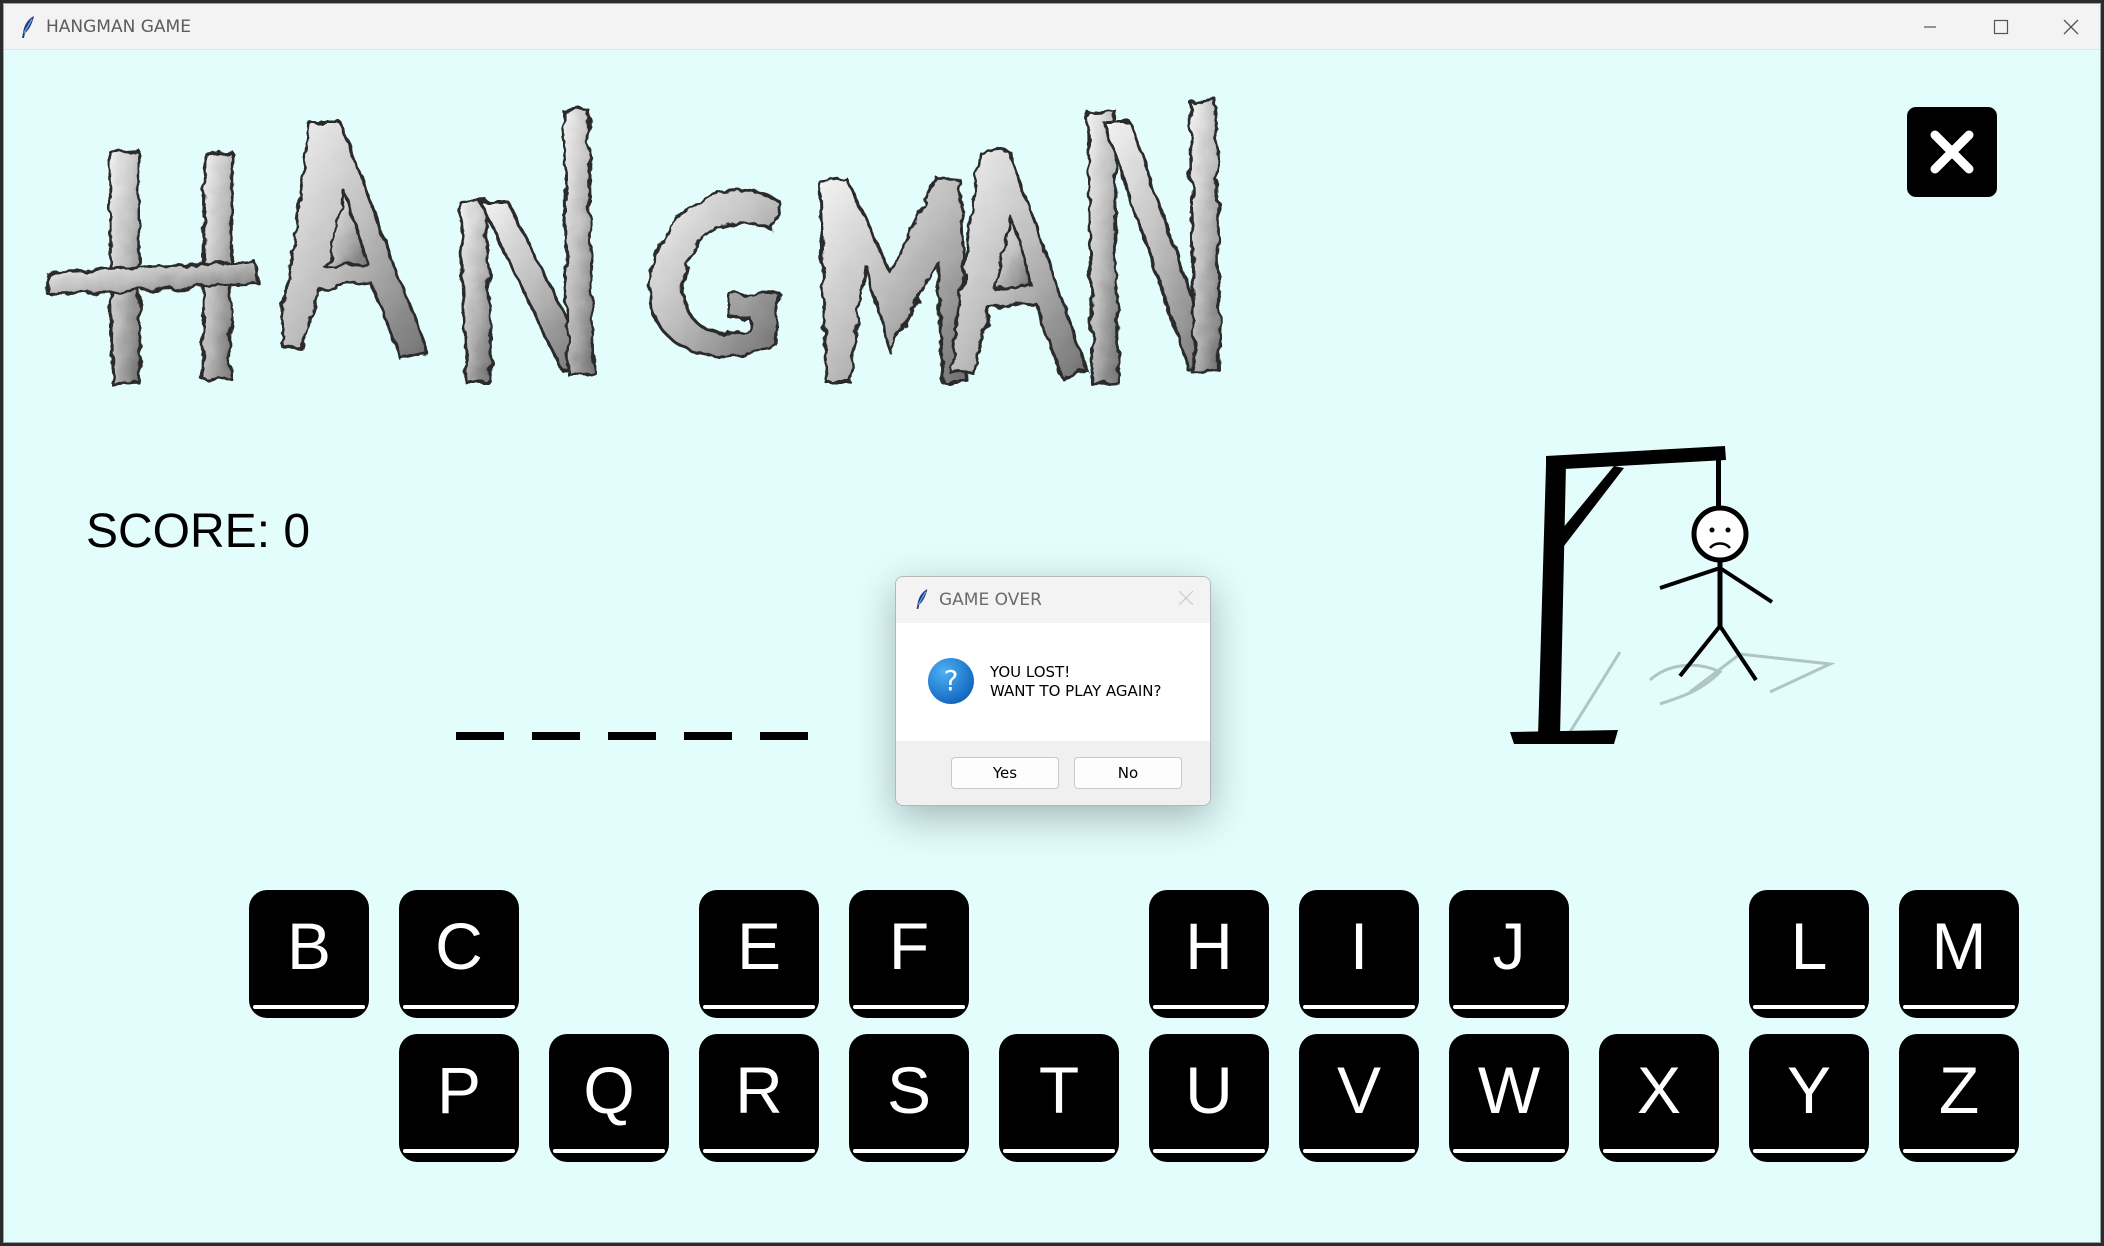 The image size is (2104, 1246). I want to click on close-game-button, so click(1952, 152).